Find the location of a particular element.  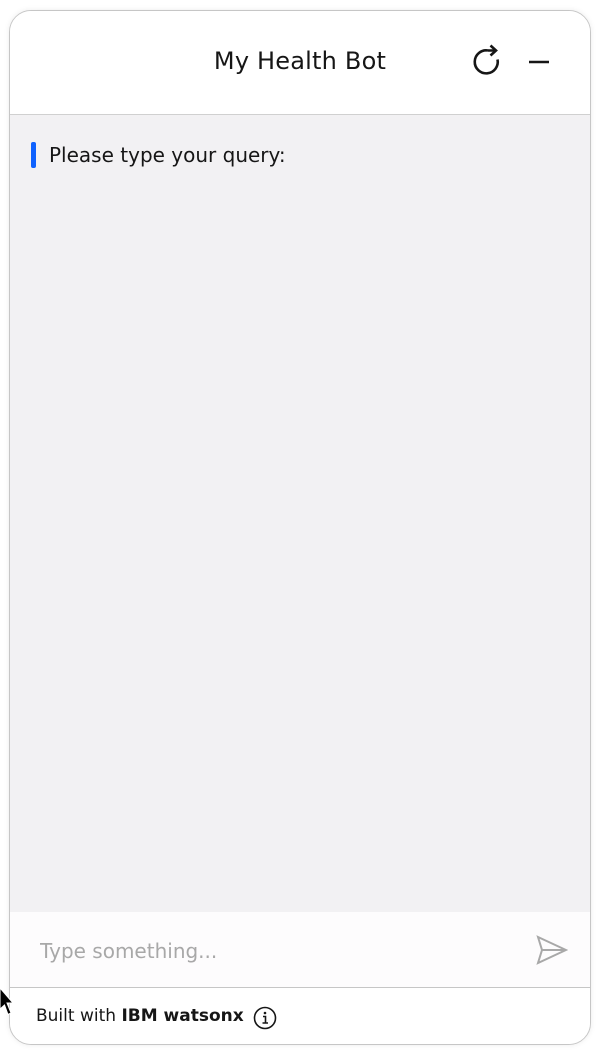

mouse-cursor-icon is located at coordinates (7, 1001).